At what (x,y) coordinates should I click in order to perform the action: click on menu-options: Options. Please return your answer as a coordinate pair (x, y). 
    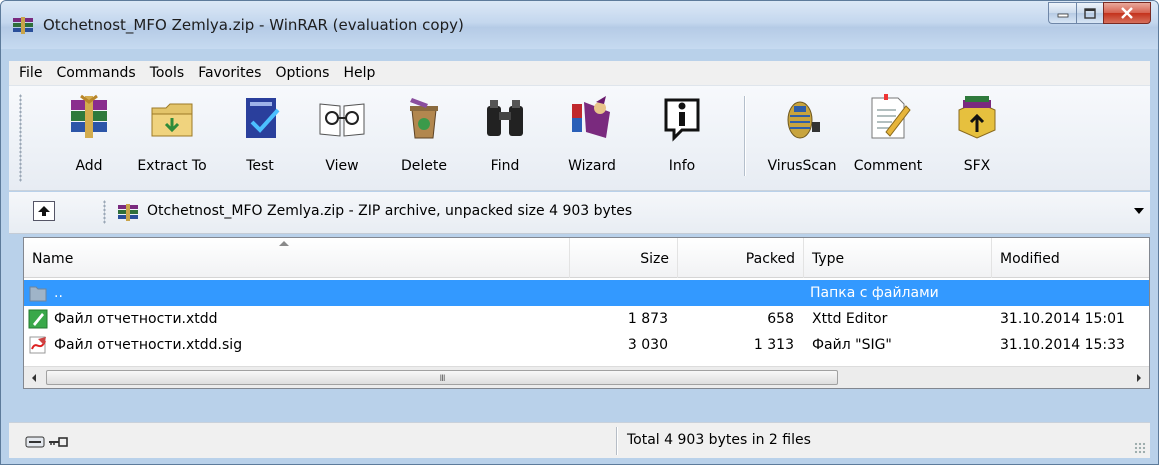
    Looking at the image, I should click on (303, 73).